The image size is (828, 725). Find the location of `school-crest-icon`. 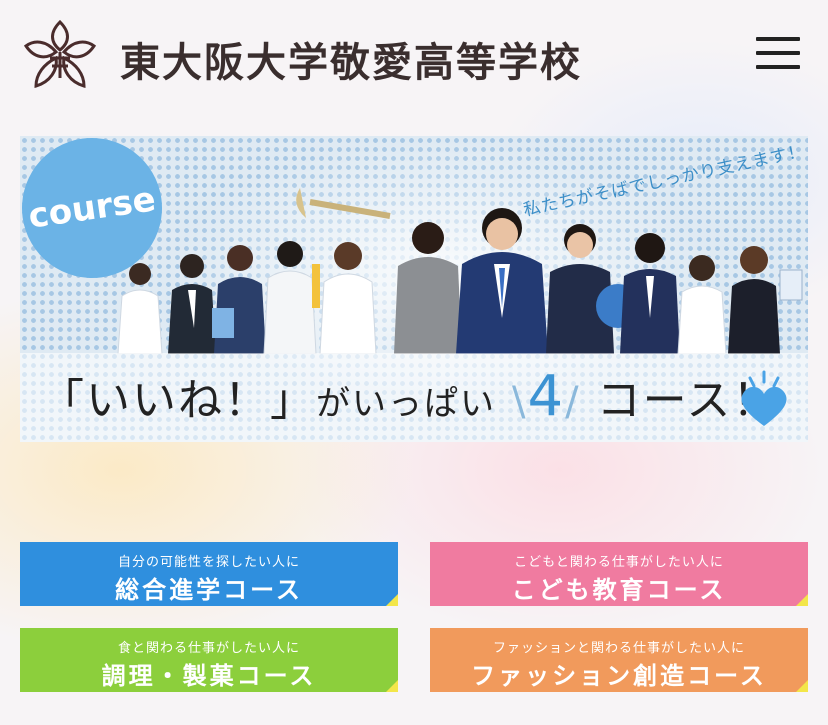

school-crest-icon is located at coordinates (60, 56).